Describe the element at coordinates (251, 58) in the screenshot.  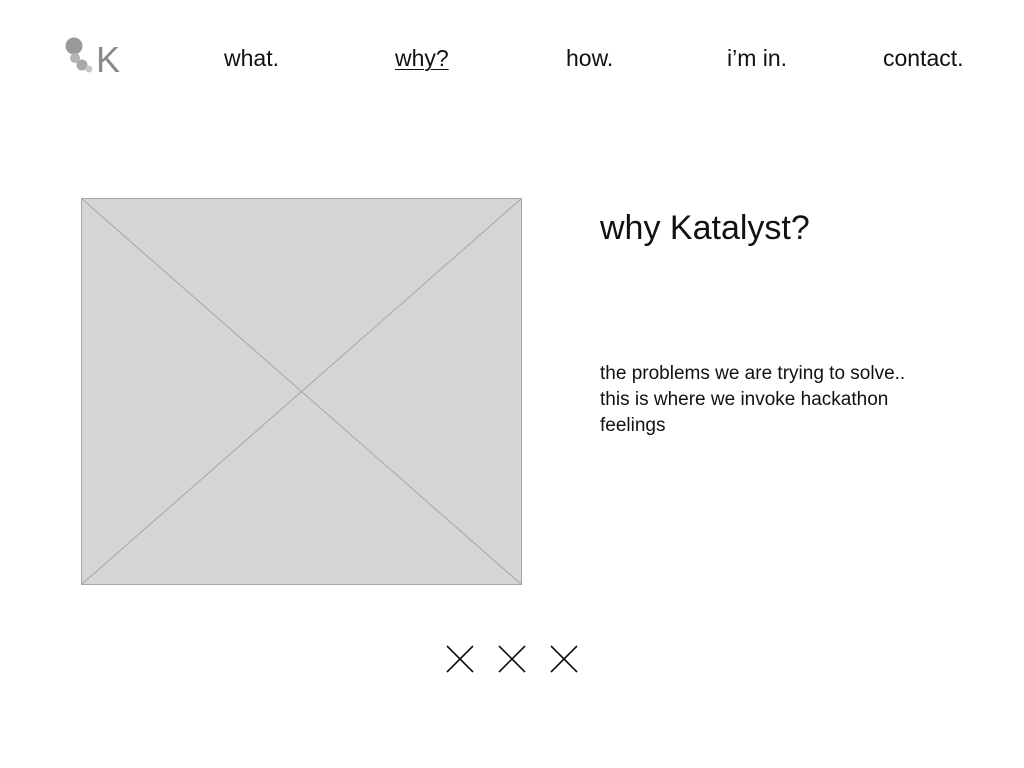
I see `nav-item-what: what.` at that location.